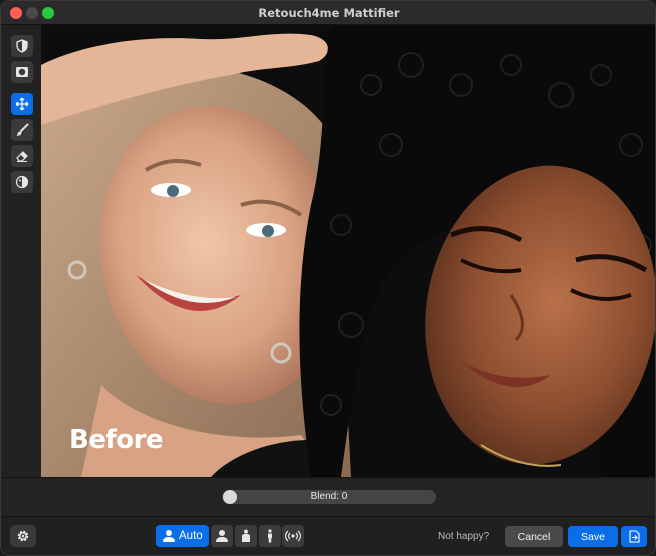 This screenshot has width=656, height=556. What do you see at coordinates (116, 440) in the screenshot?
I see `before-label: Before` at bounding box center [116, 440].